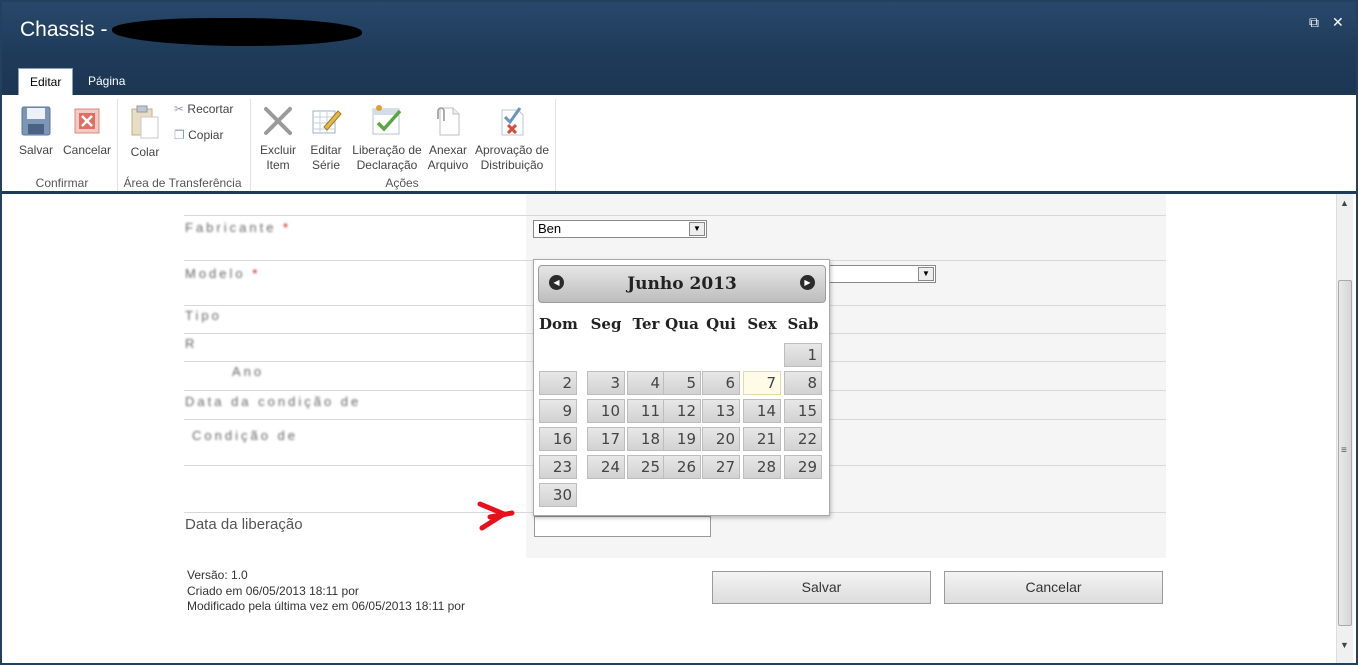 This screenshot has height=665, width=1358. Describe the element at coordinates (646, 383) in the screenshot. I see `calendar-day: 4` at that location.